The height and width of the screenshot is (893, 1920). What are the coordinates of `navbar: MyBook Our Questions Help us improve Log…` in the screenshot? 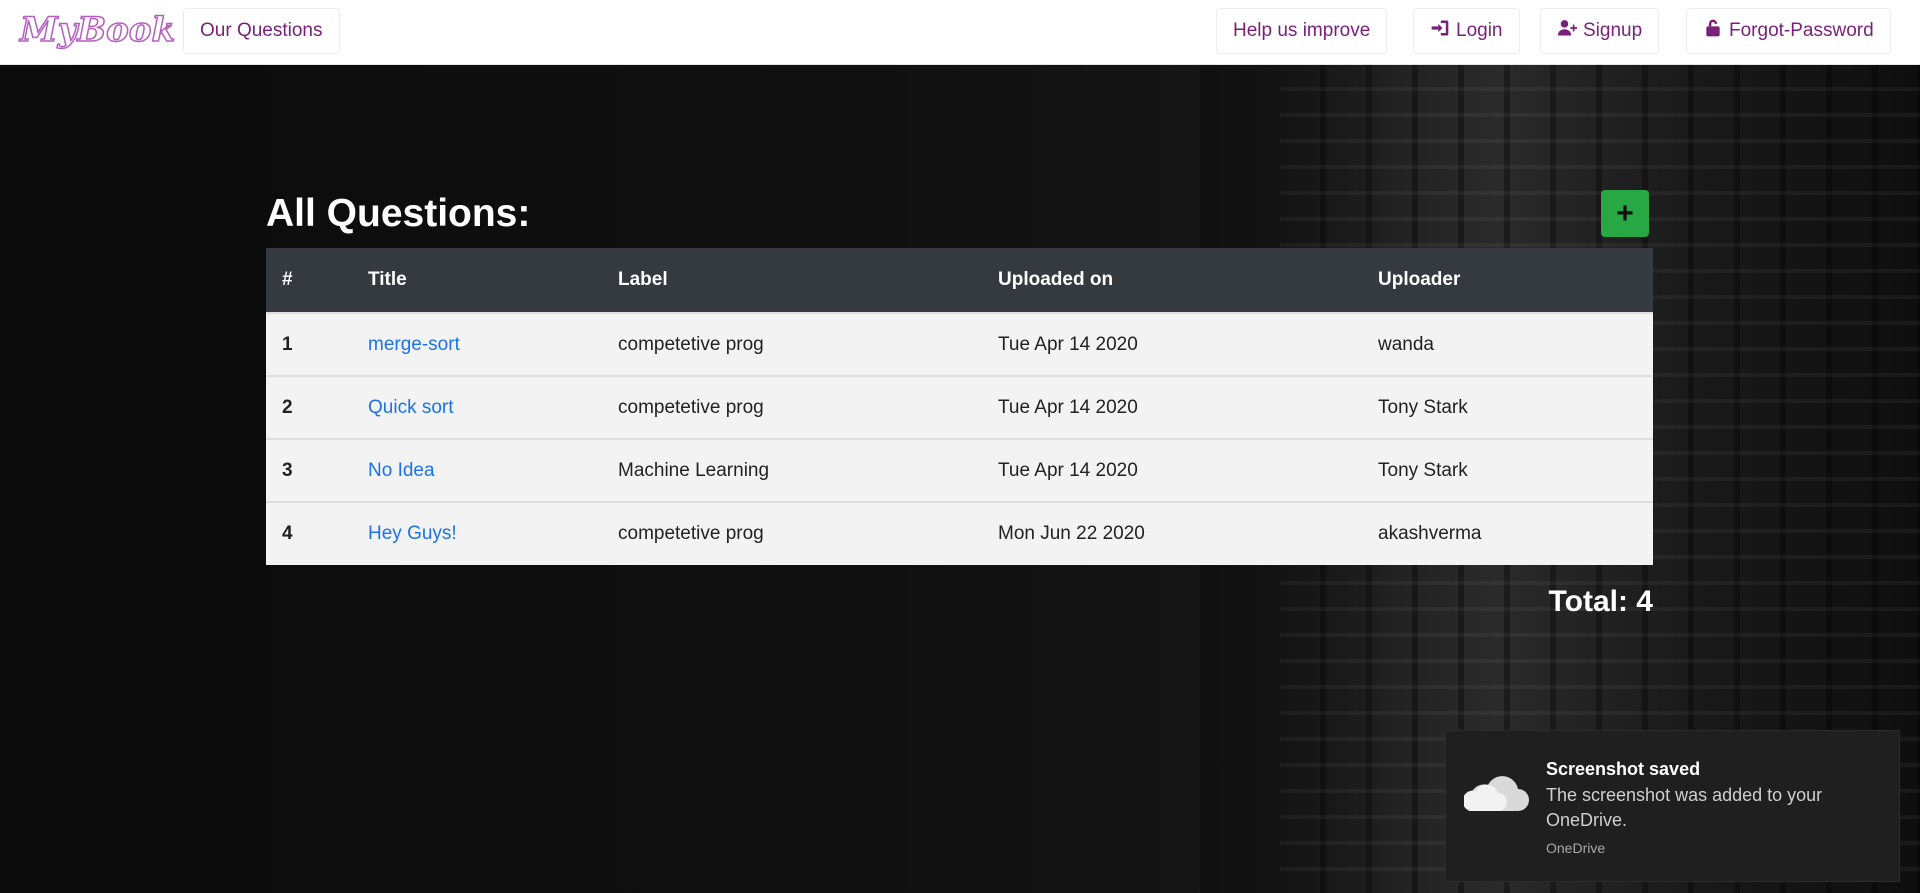 It's located at (960, 32).